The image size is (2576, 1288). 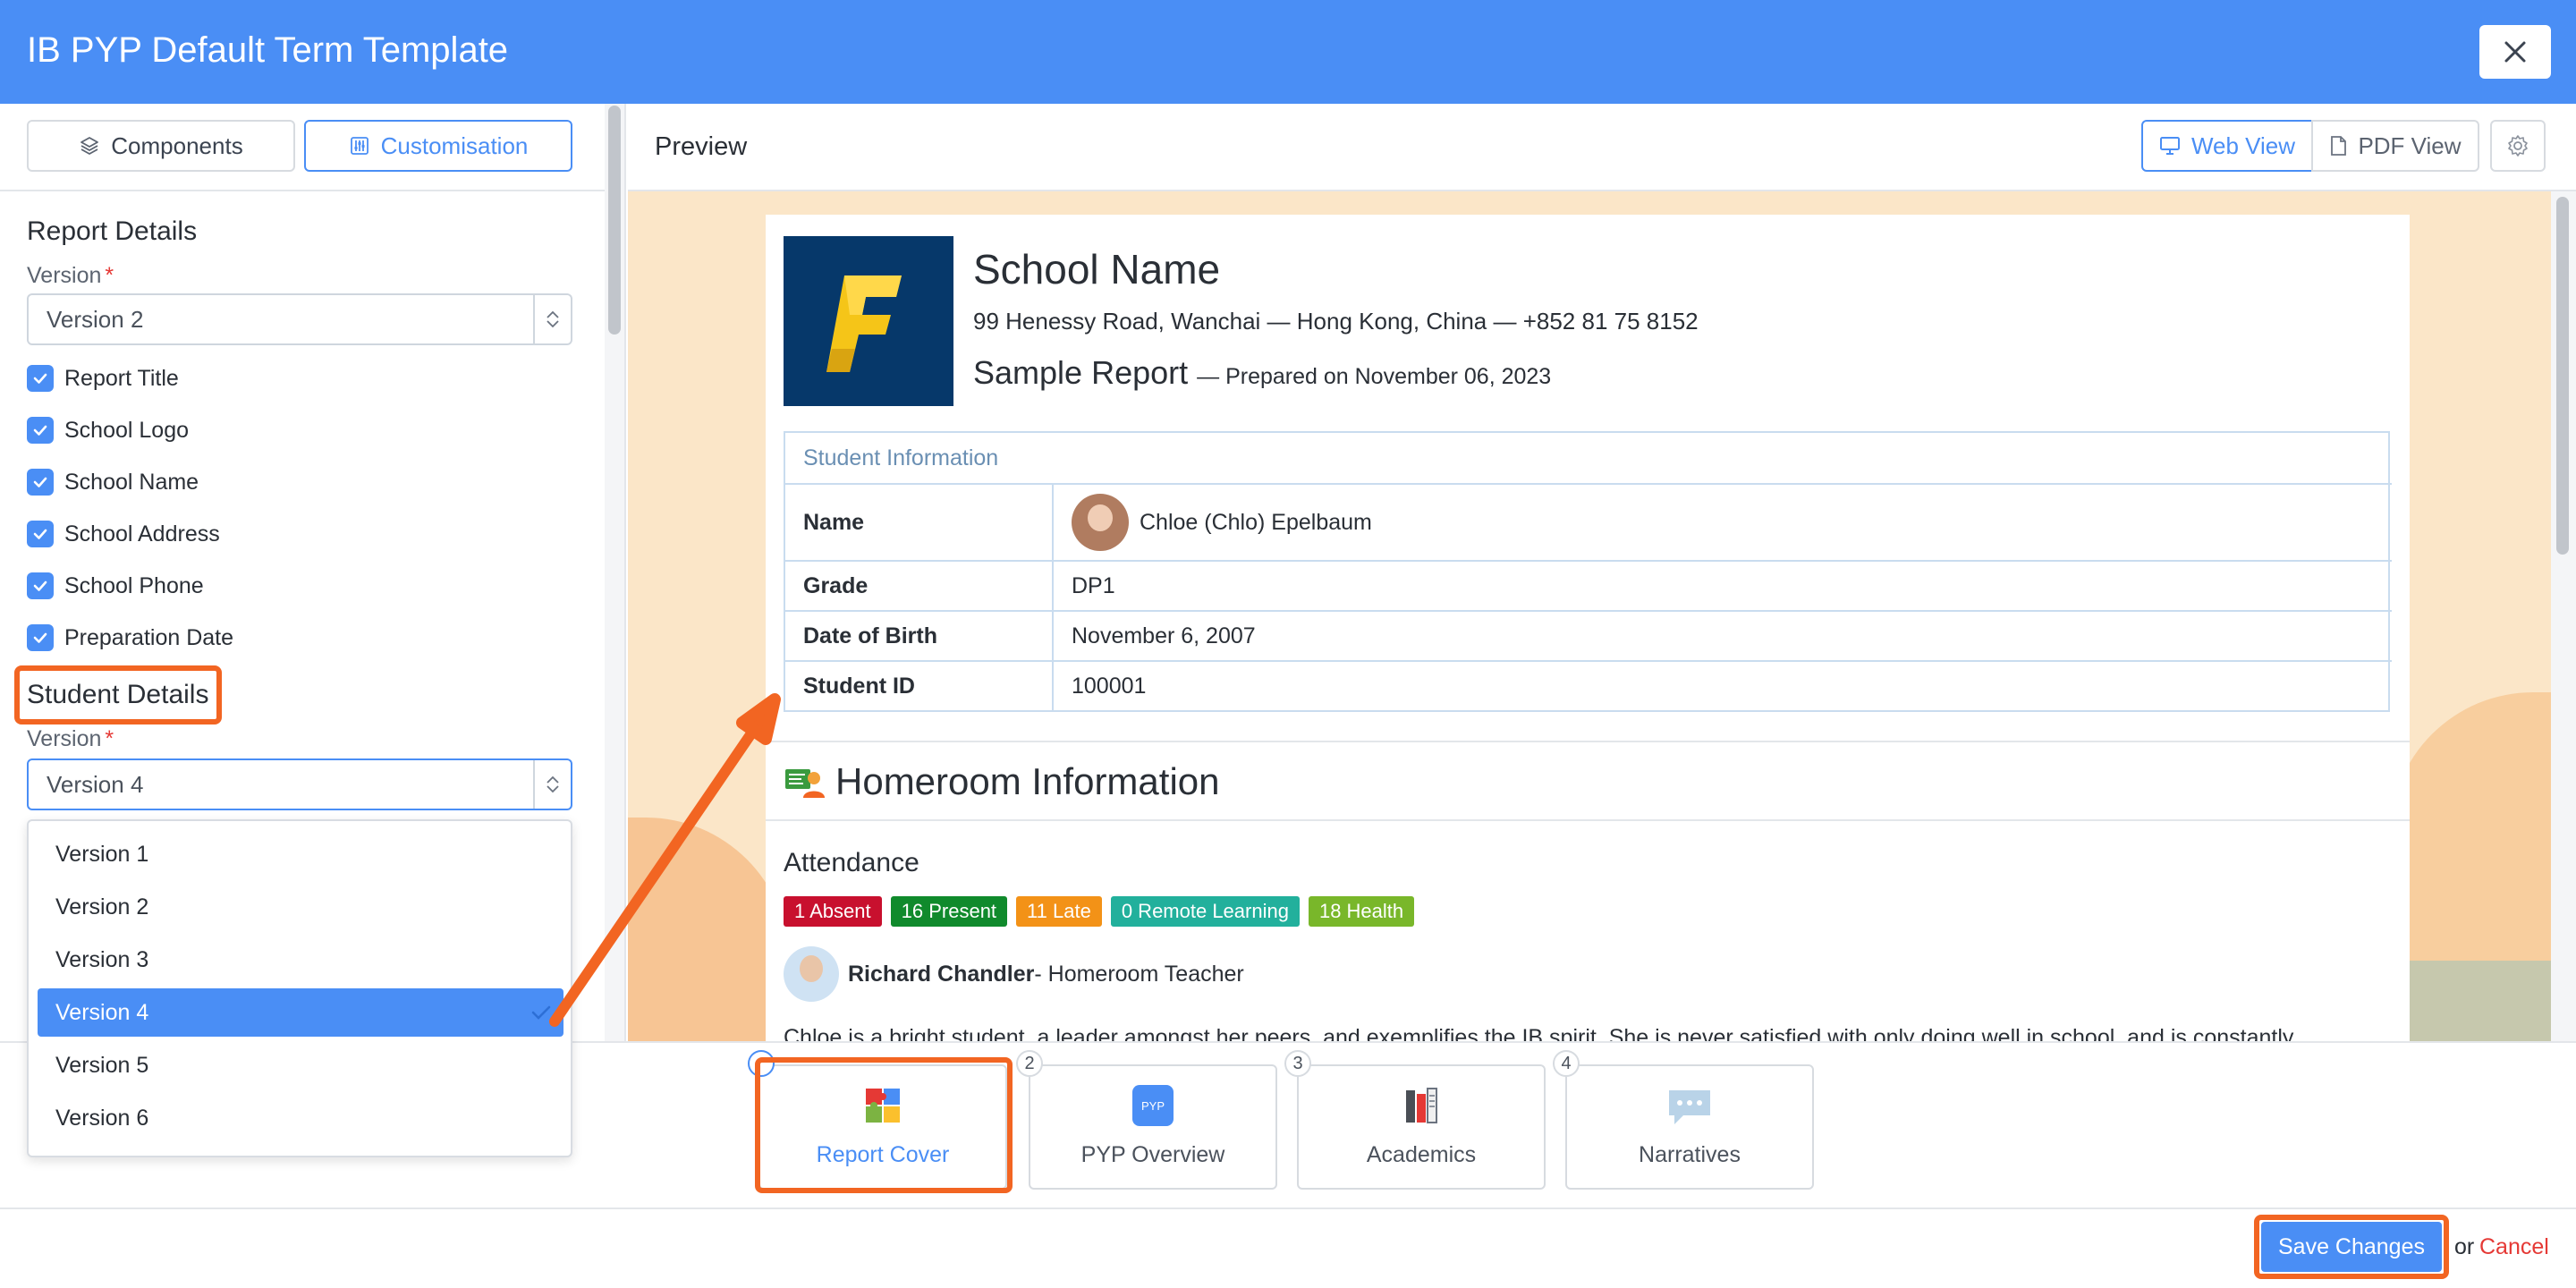 I want to click on left-scrollbar, so click(x=614, y=572).